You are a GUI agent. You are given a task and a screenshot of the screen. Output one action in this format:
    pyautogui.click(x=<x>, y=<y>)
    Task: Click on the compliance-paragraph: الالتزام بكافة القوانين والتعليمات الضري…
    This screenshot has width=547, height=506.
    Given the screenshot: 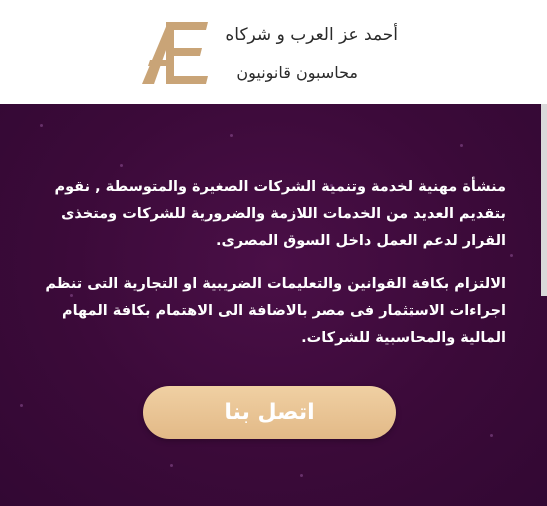 What is the action you would take?
    pyautogui.click(x=275, y=311)
    